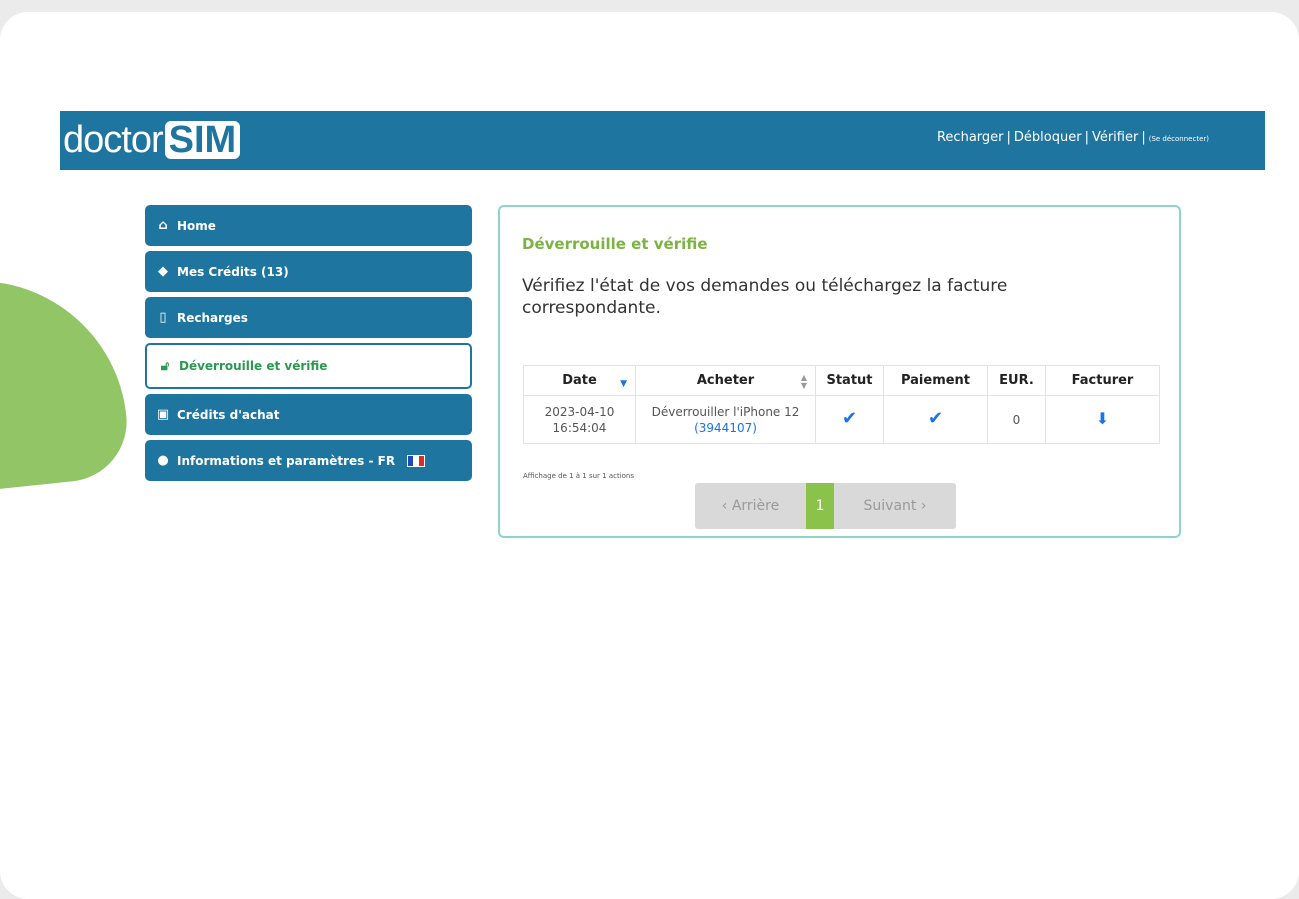  Describe the element at coordinates (615, 244) in the screenshot. I see `panel-title: Déverrouille et vérifie` at that location.